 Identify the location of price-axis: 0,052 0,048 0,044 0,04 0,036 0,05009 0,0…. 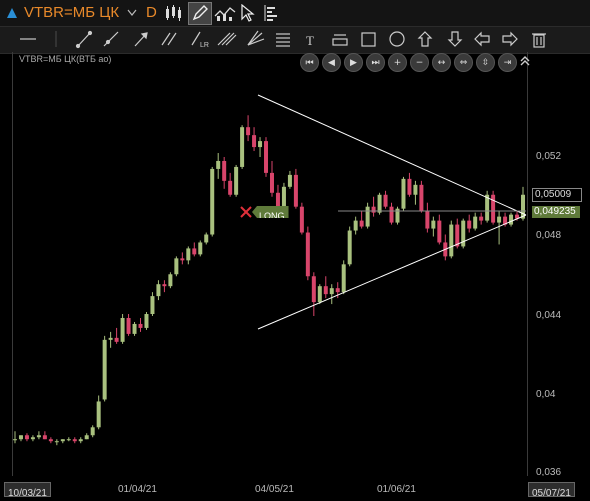
(558, 265).